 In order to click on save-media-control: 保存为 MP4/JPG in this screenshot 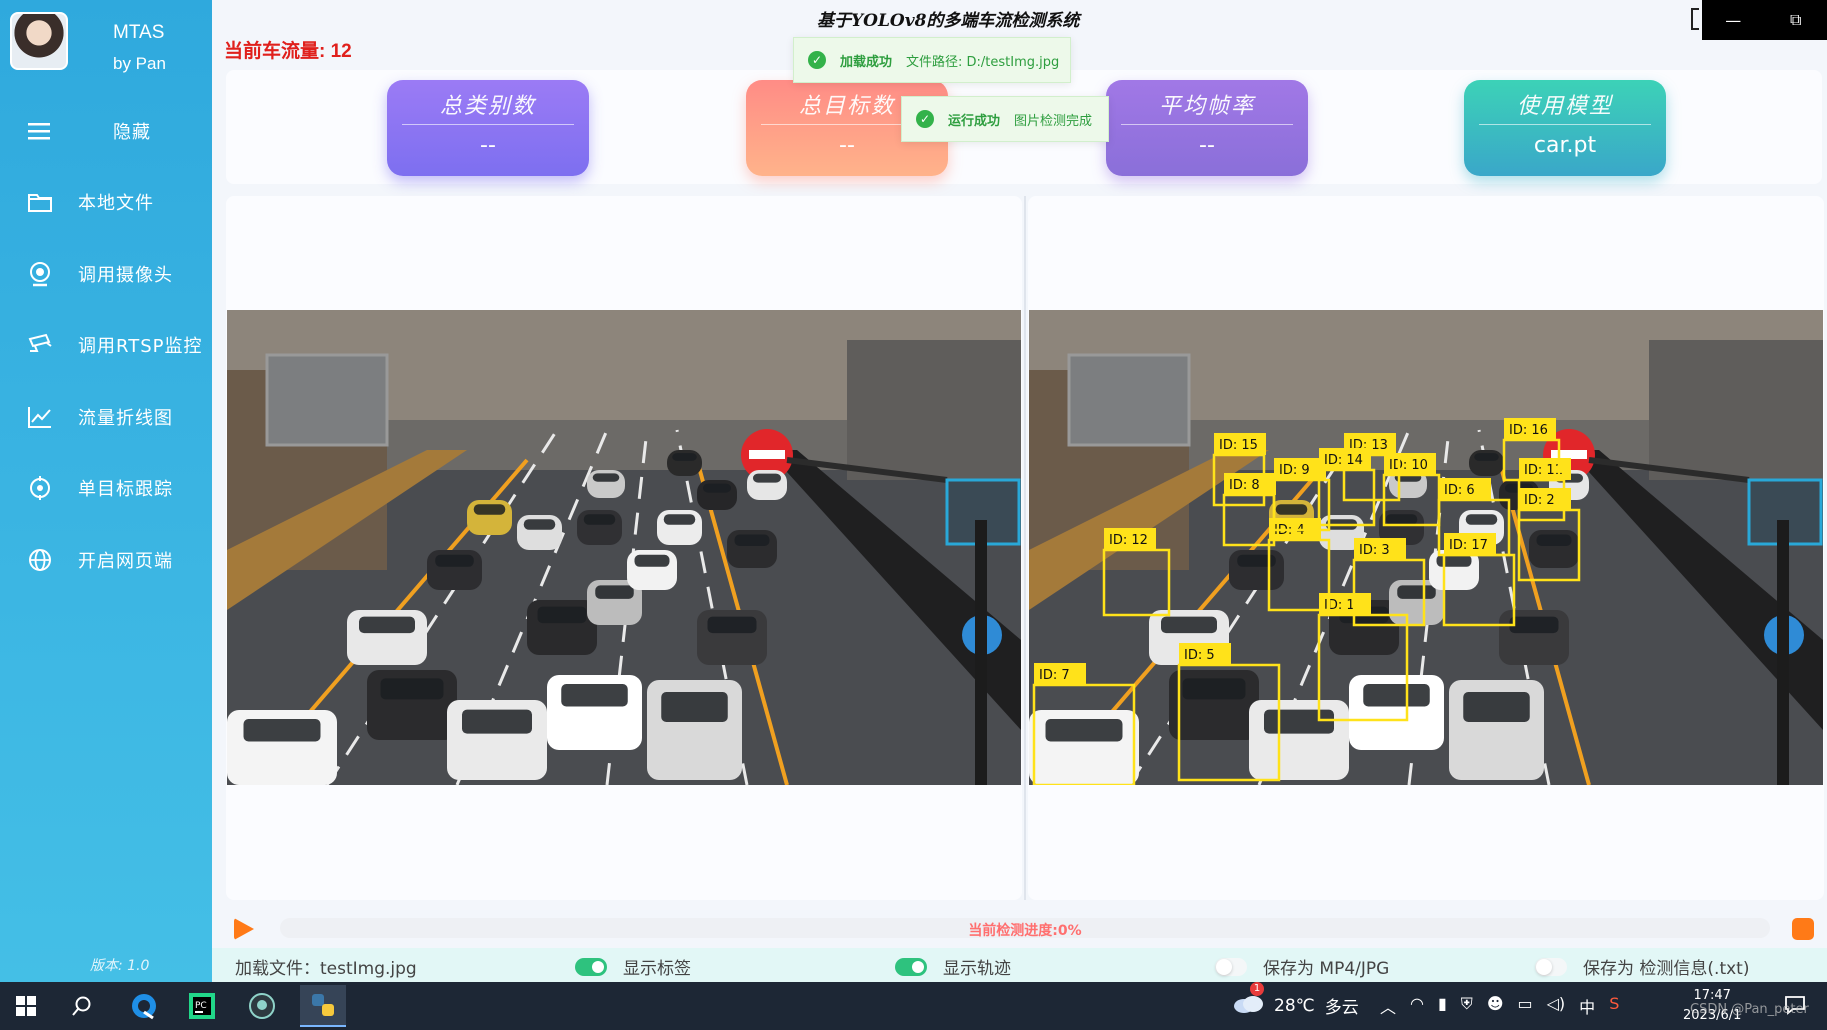, I will do `click(1302, 966)`.